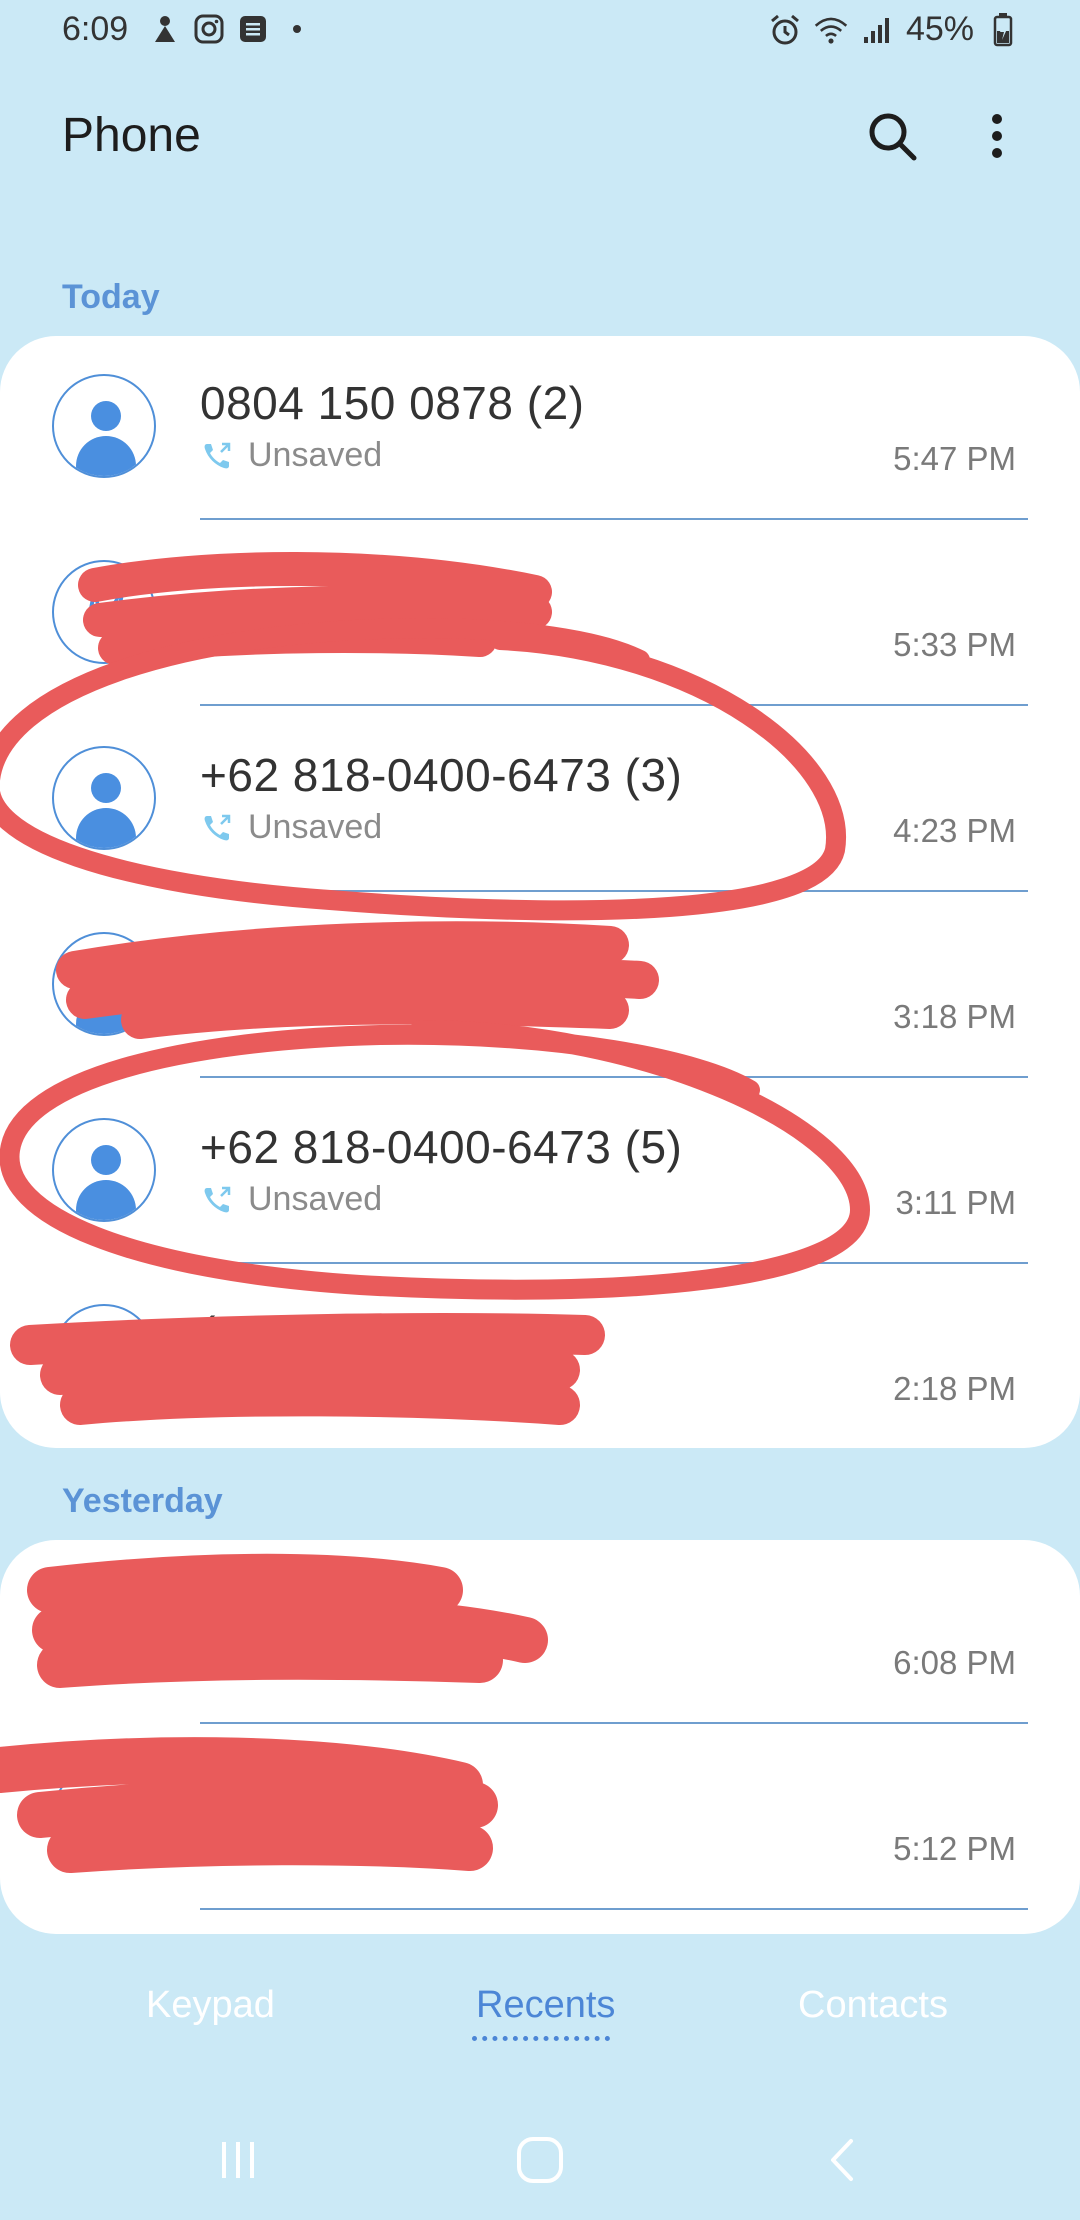 The image size is (1080, 2220). What do you see at coordinates (831, 30) in the screenshot?
I see `wifi-icon` at bounding box center [831, 30].